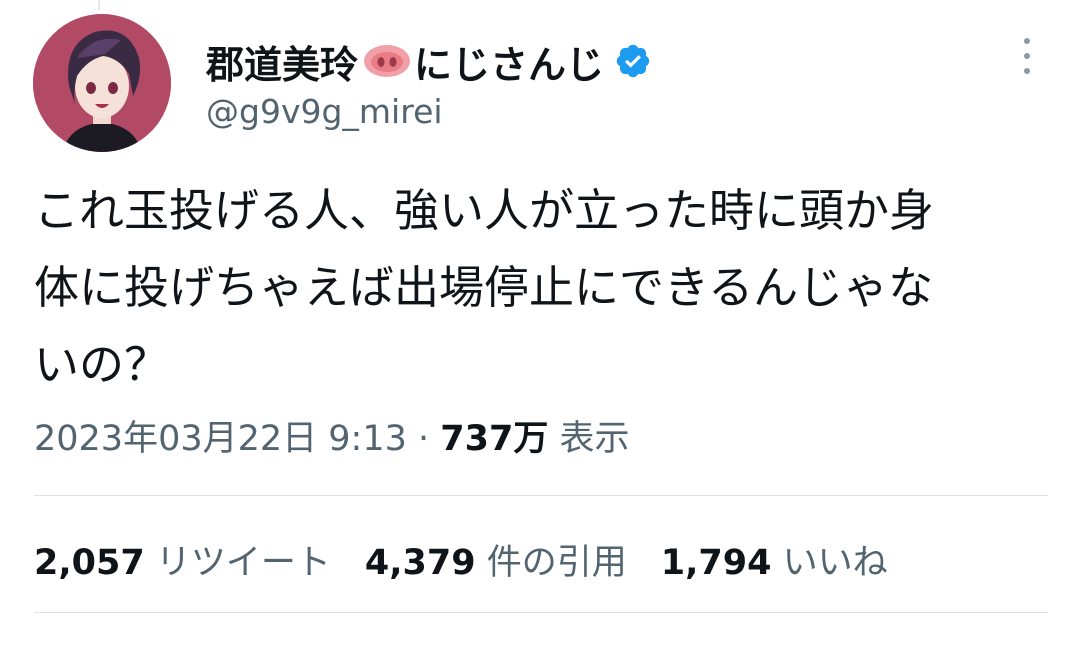 The height and width of the screenshot is (646, 1080). Describe the element at coordinates (324, 111) in the screenshot. I see `user-handle: @g9v9g_mirei` at that location.